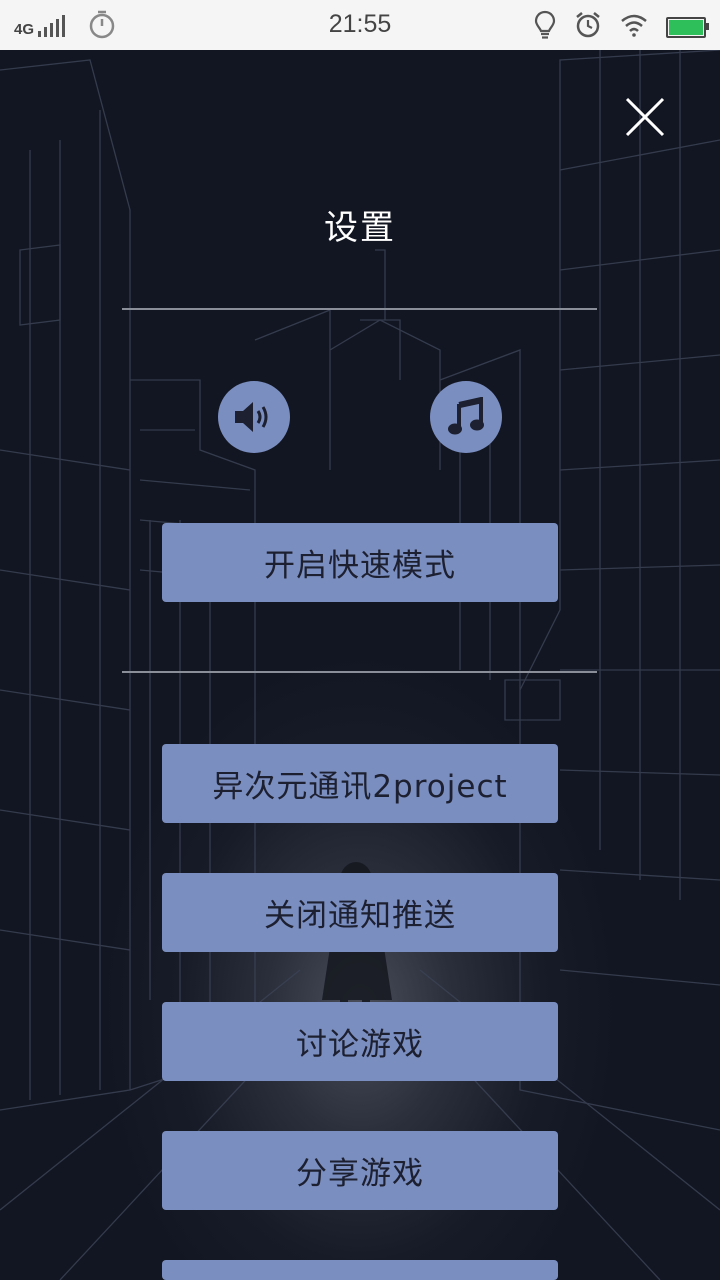 This screenshot has height=1280, width=720. Describe the element at coordinates (360, 25) in the screenshot. I see `status-bar: 4G 21:55` at that location.